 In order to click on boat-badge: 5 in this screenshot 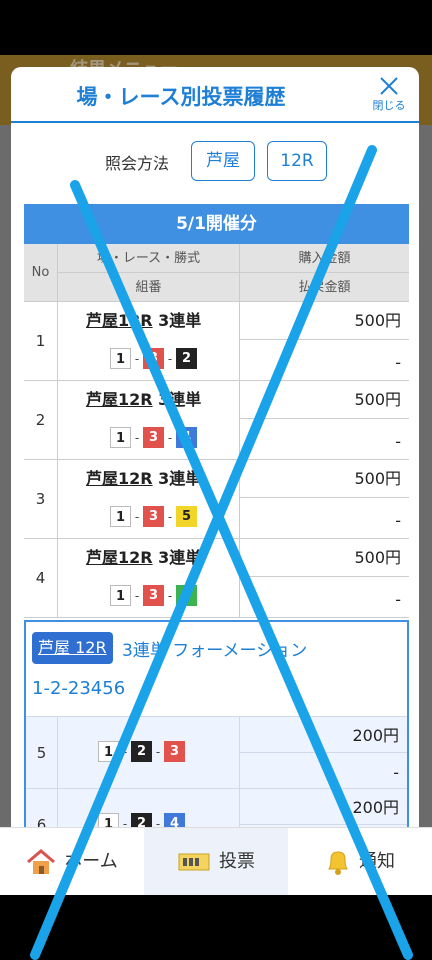, I will do `click(186, 516)`.